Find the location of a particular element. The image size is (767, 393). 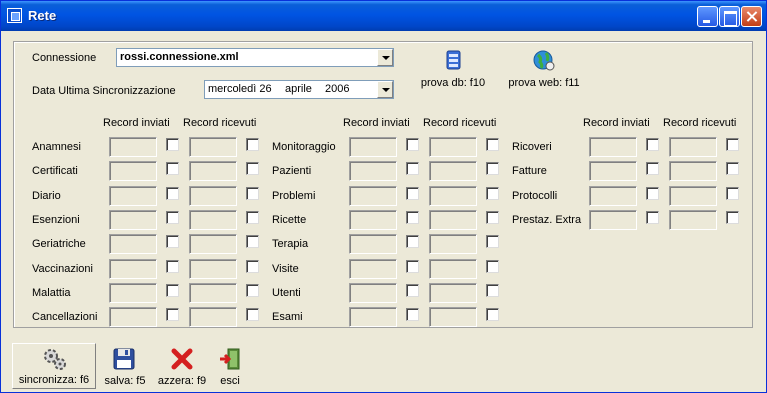

maximize-button is located at coordinates (729, 16).